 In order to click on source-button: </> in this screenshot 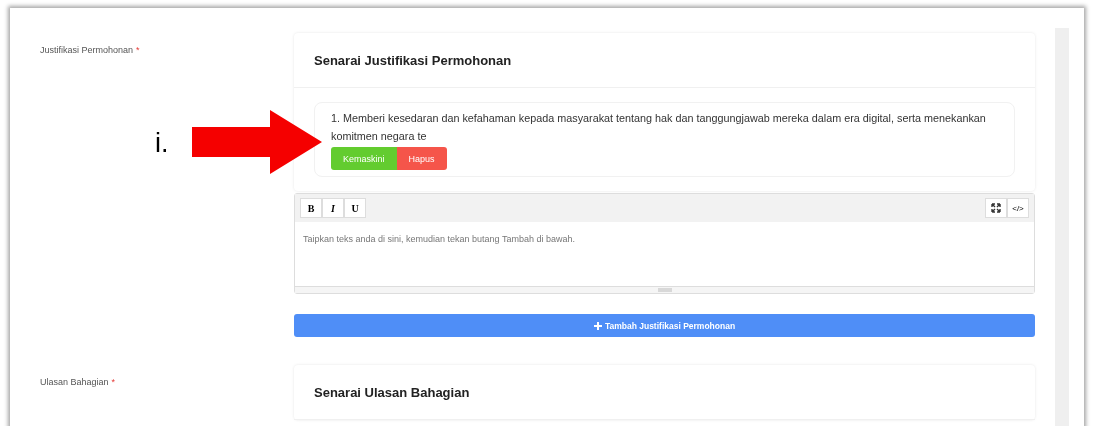, I will do `click(1018, 208)`.